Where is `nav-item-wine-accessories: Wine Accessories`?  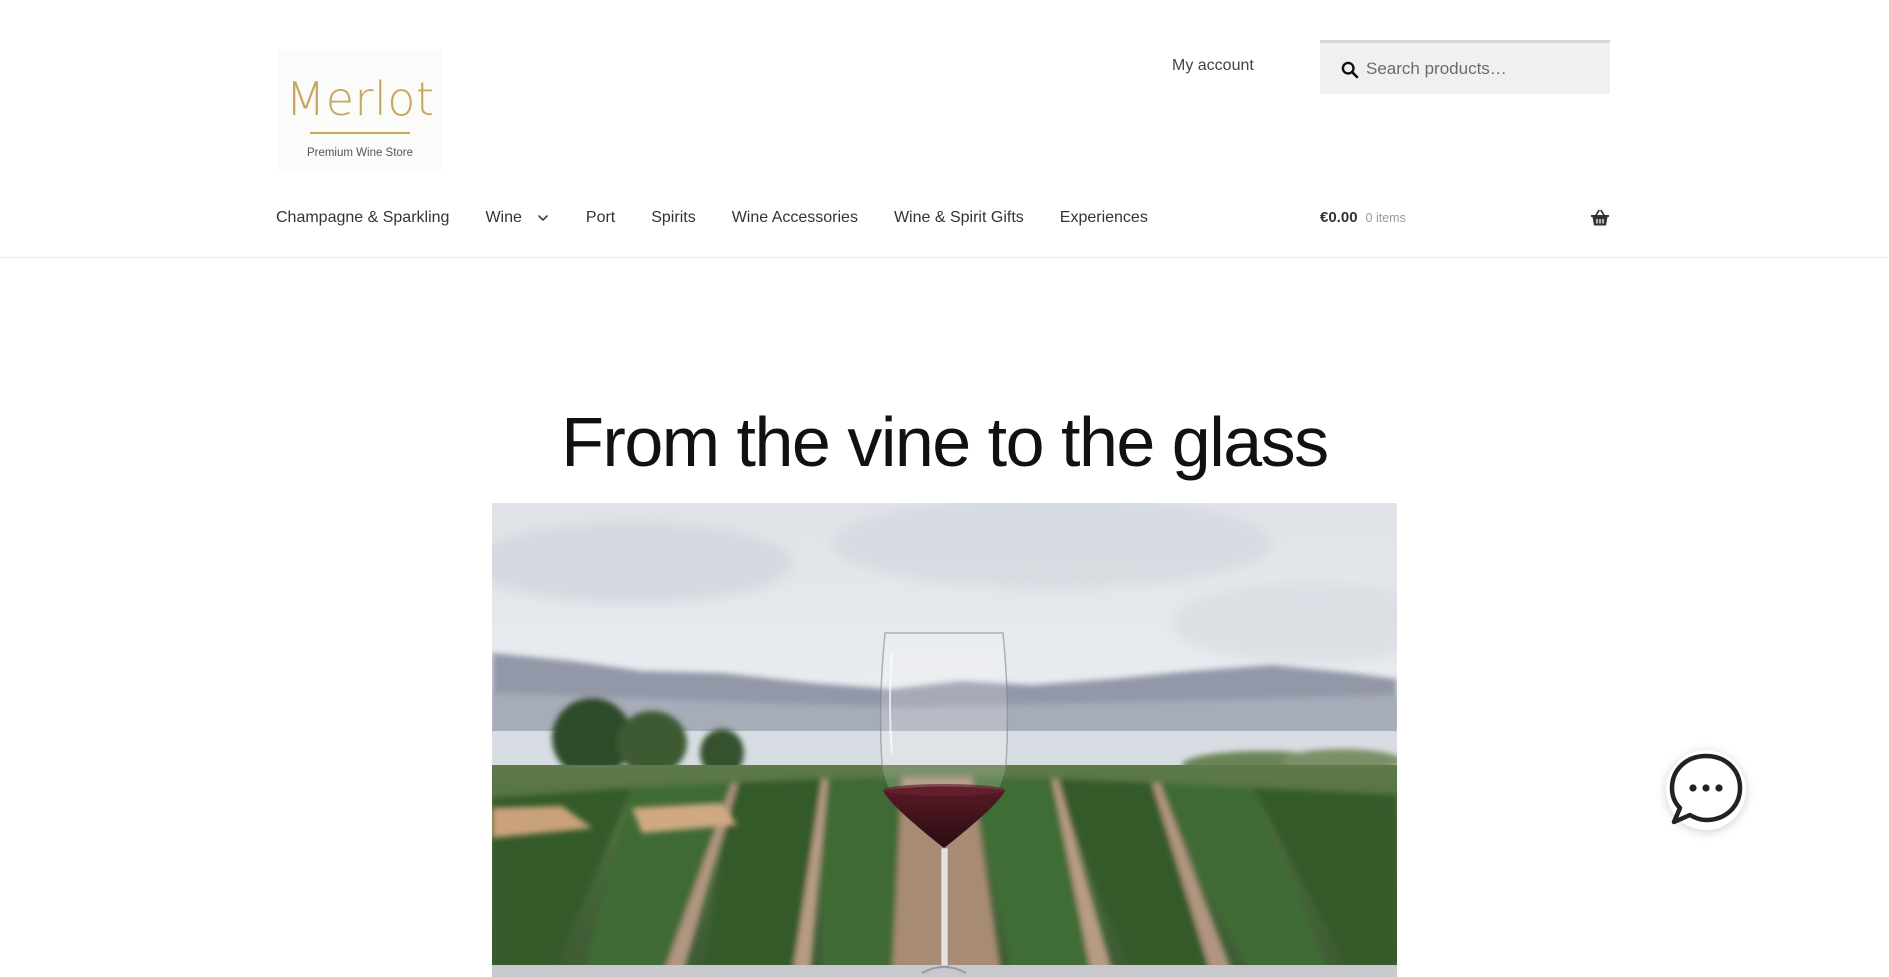
nav-item-wine-accessories: Wine Accessories is located at coordinates (795, 218).